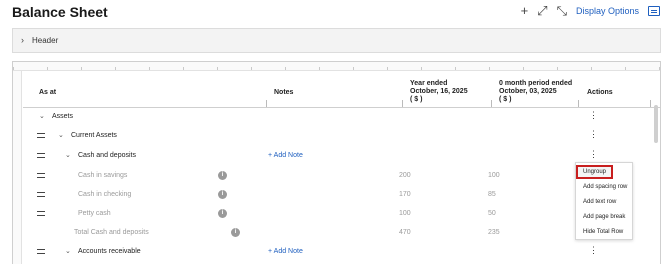  What do you see at coordinates (429, 83) in the screenshot?
I see `header-line: Year ended` at bounding box center [429, 83].